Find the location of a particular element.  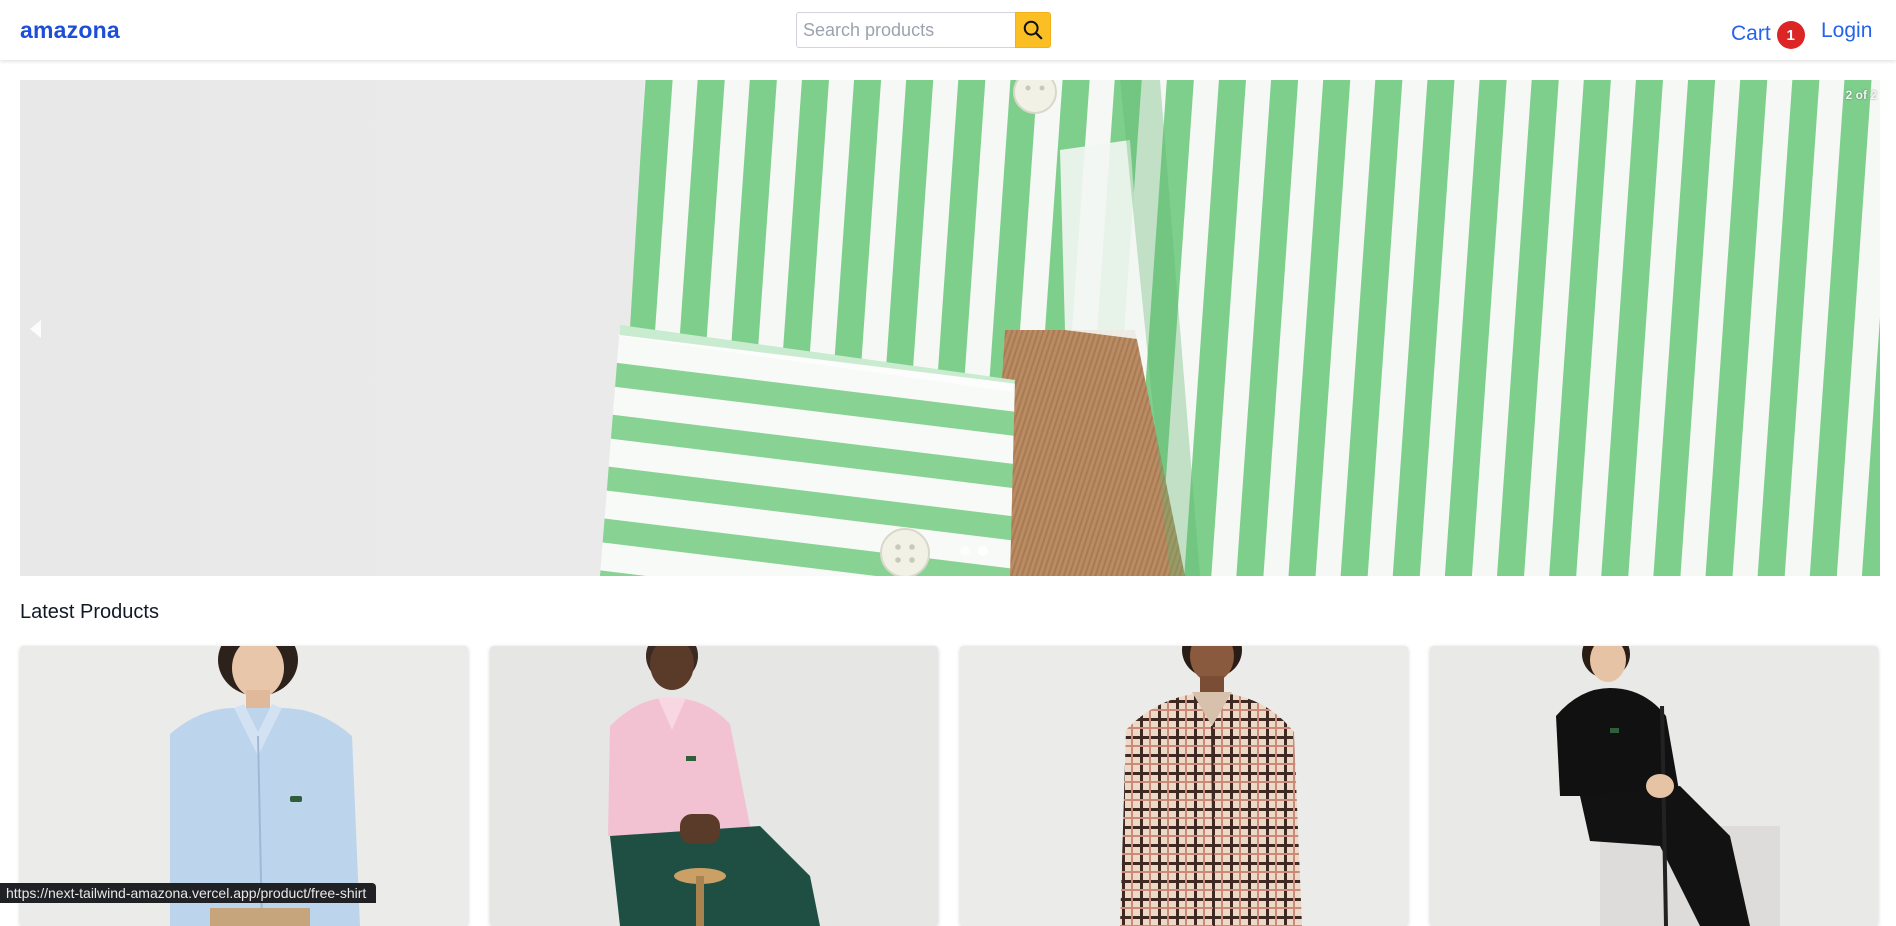

search-input is located at coordinates (905, 30).